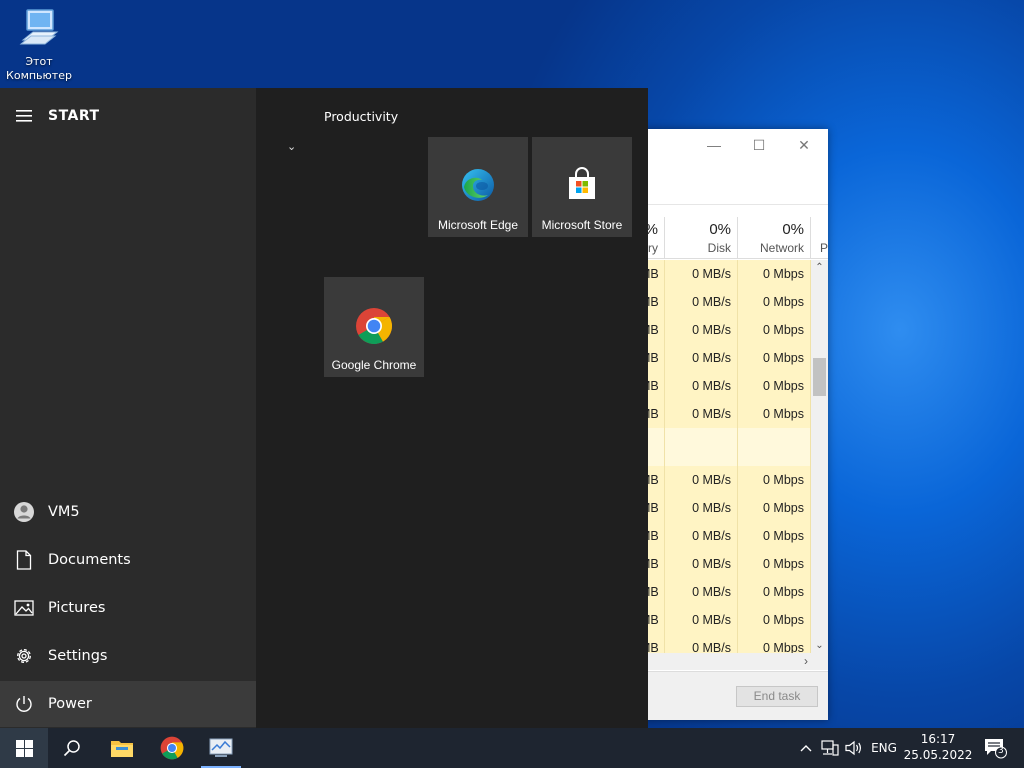 This screenshot has height=768, width=1024. I want to click on picture-icon, so click(24, 608).